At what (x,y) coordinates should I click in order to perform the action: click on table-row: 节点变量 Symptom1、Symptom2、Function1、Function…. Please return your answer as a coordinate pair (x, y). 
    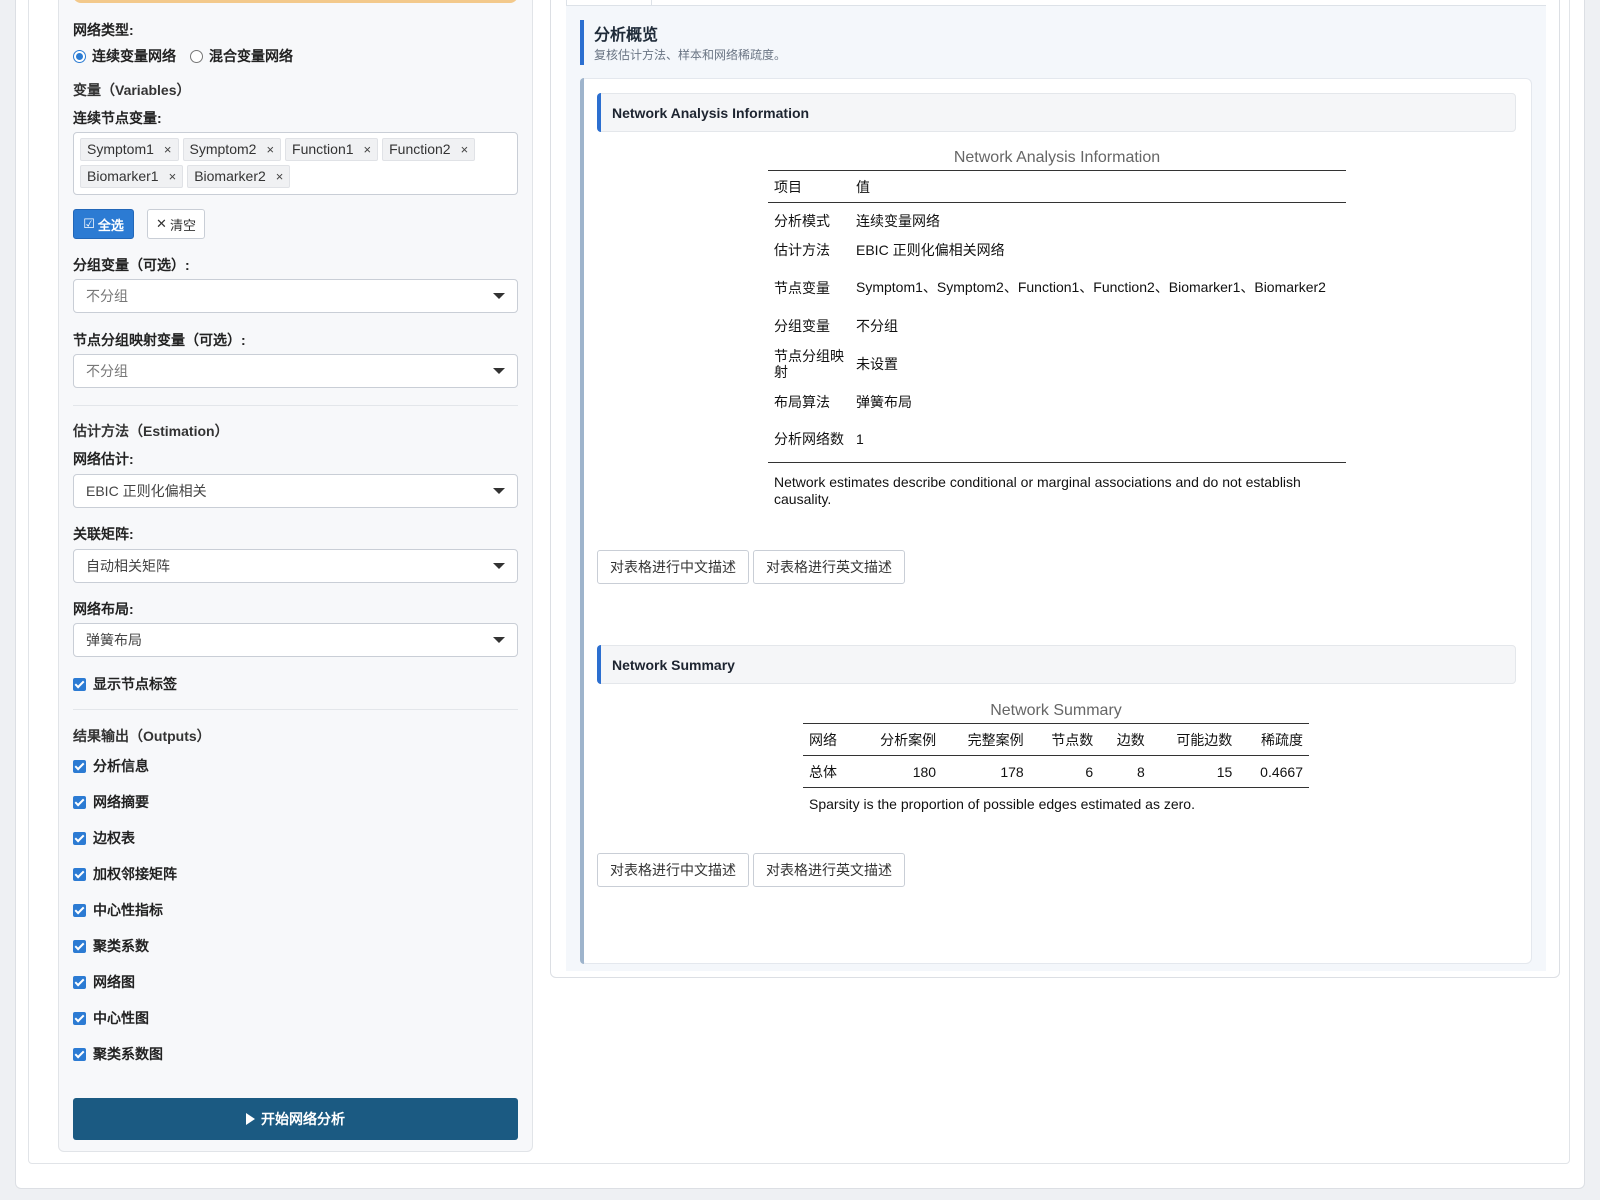
    Looking at the image, I should click on (1050, 287).